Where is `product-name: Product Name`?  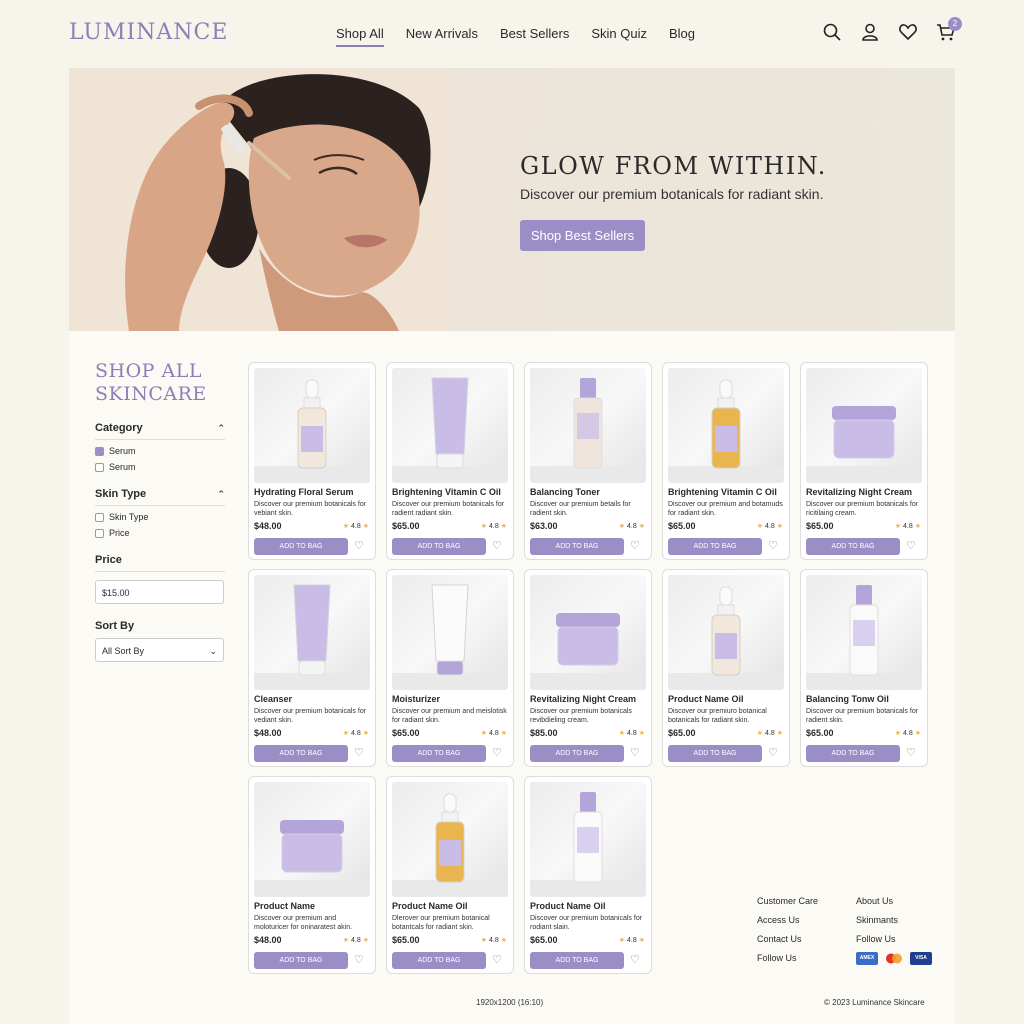 product-name: Product Name is located at coordinates (313, 906).